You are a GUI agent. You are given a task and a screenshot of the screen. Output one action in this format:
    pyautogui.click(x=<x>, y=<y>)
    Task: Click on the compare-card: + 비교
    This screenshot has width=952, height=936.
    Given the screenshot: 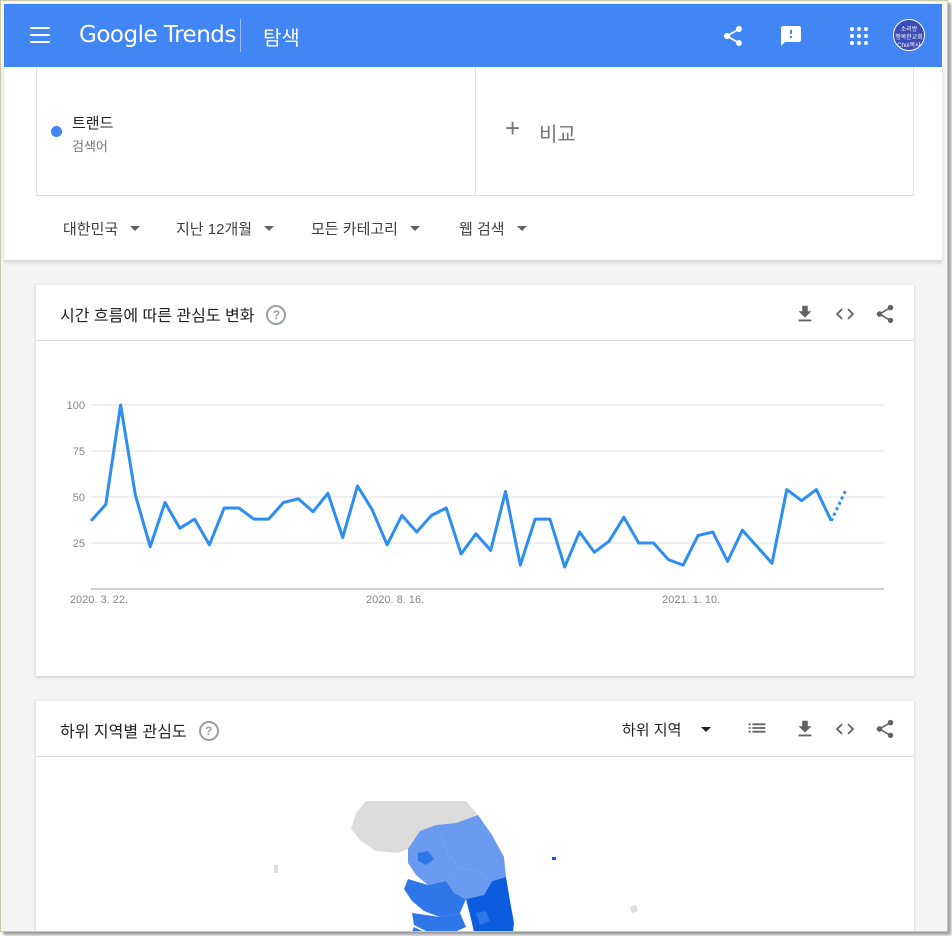 What is the action you would take?
    pyautogui.click(x=694, y=131)
    